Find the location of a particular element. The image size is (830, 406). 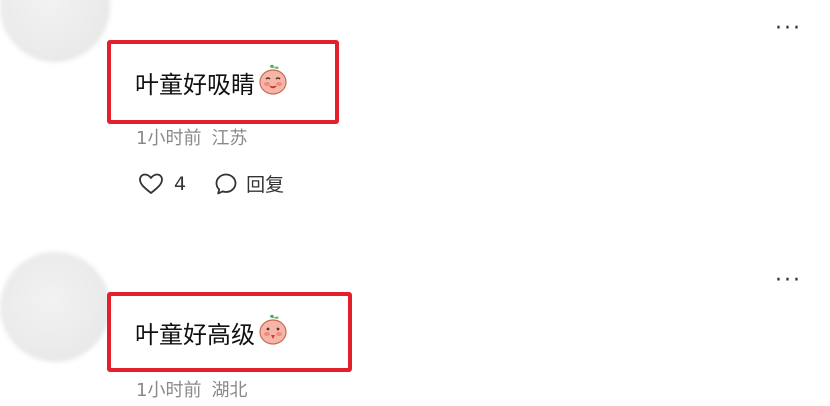

reply-label: 回复 is located at coordinates (265, 185).